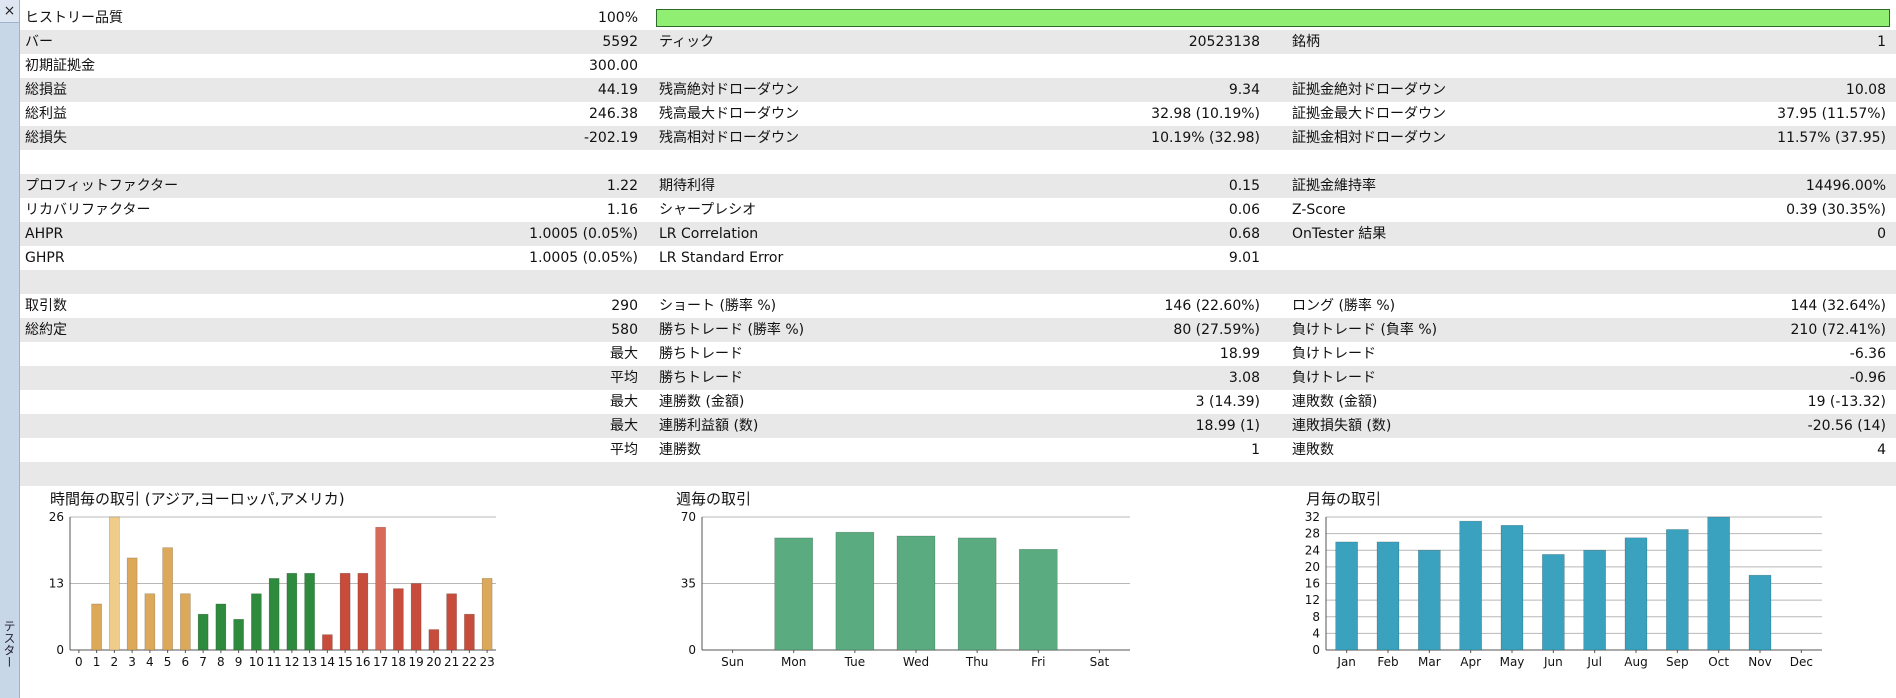 This screenshot has height=698, width=1896. I want to click on x-tick-label: Wed, so click(916, 662).